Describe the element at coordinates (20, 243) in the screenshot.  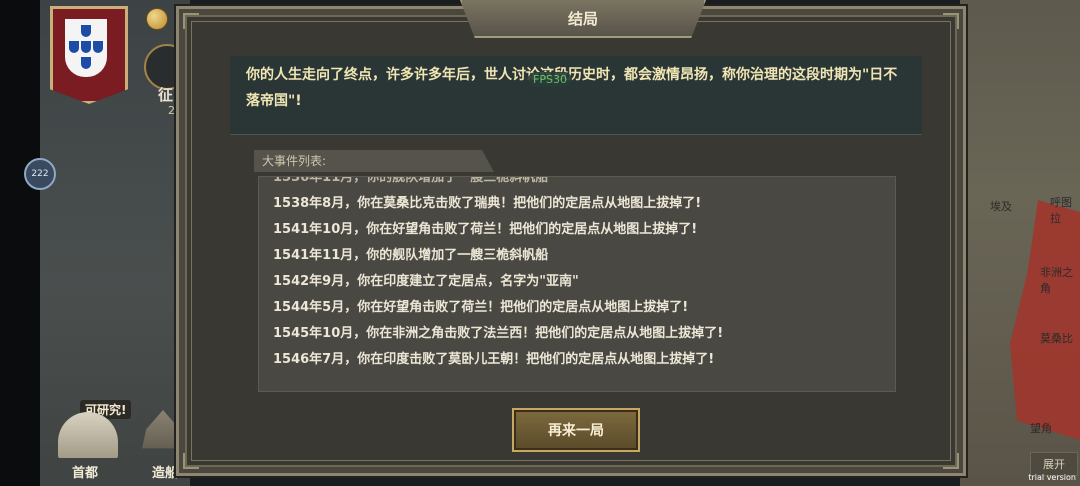
I see `left-dark-strip` at that location.